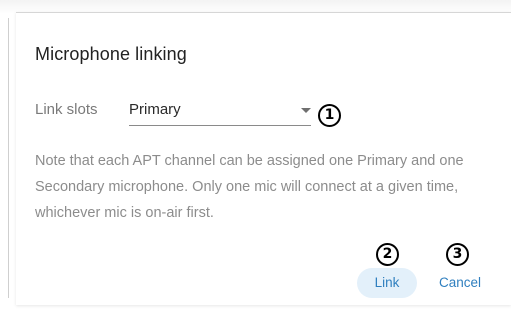 The width and height of the screenshot is (511, 314). Describe the element at coordinates (387, 283) in the screenshot. I see `link-button: Link` at that location.